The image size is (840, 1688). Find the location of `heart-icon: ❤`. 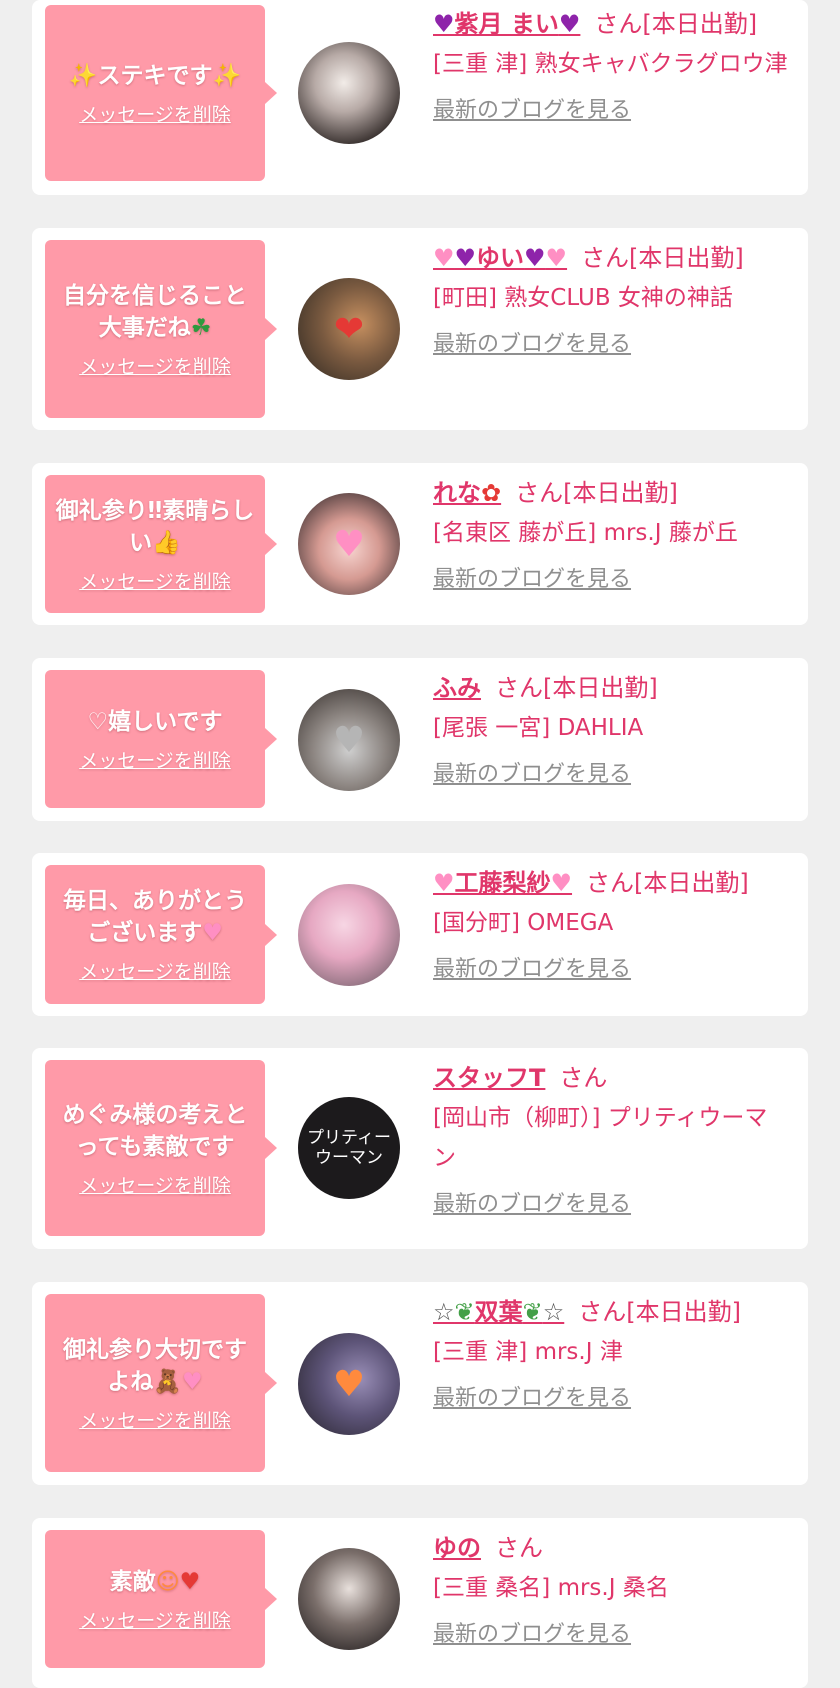

heart-icon: ❤ is located at coordinates (349, 329).